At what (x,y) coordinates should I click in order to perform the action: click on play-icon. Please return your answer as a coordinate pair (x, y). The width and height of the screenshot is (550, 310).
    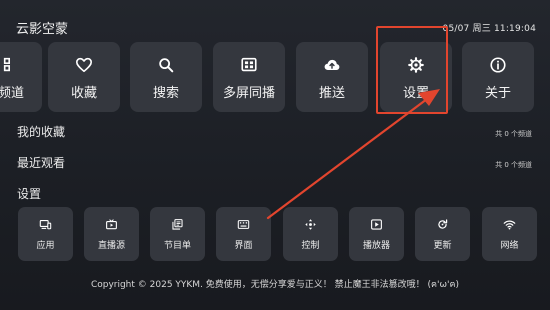
    Looking at the image, I should click on (377, 225).